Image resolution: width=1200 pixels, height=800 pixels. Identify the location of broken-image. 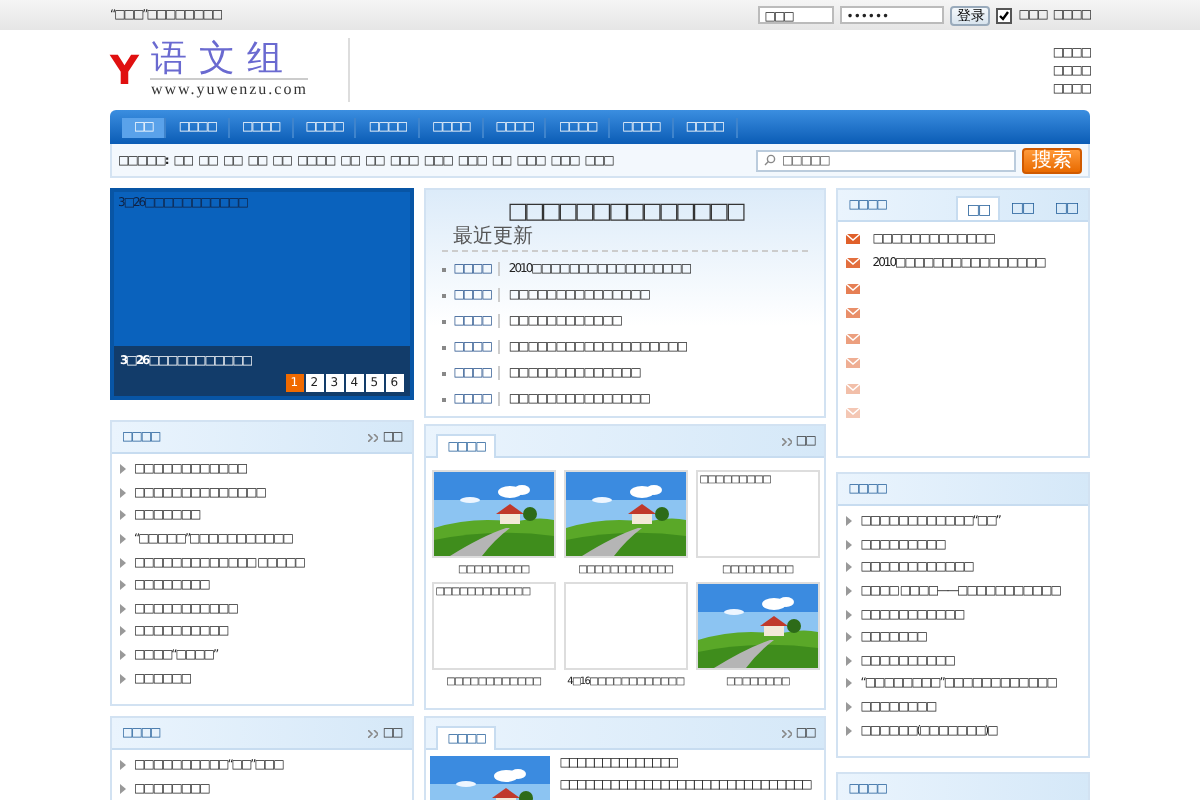
(625, 626).